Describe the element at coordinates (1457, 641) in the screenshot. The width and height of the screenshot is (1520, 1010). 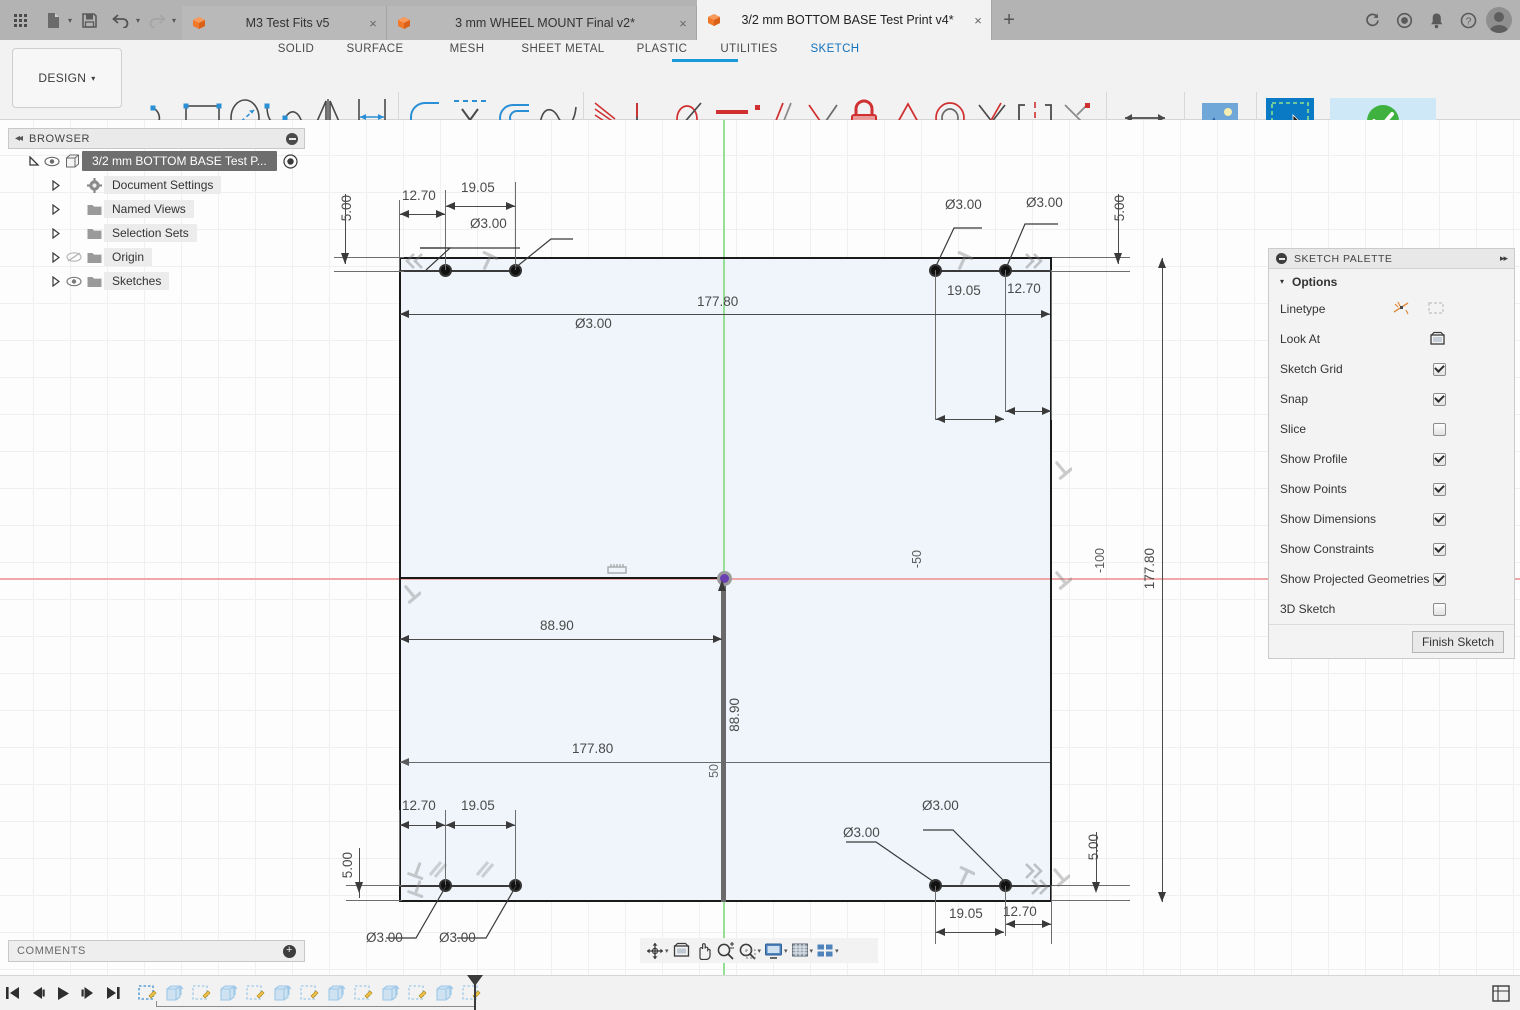
I see `finish-sketch-button: Finish Sketch` at that location.